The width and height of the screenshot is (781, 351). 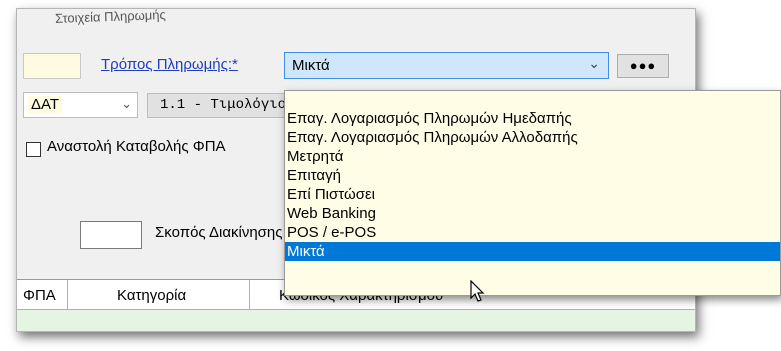 What do you see at coordinates (52, 66) in the screenshot?
I see `amount-field` at bounding box center [52, 66].